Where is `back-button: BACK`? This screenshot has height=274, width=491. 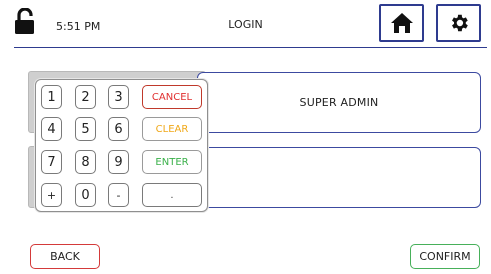
back-button: BACK is located at coordinates (65, 256).